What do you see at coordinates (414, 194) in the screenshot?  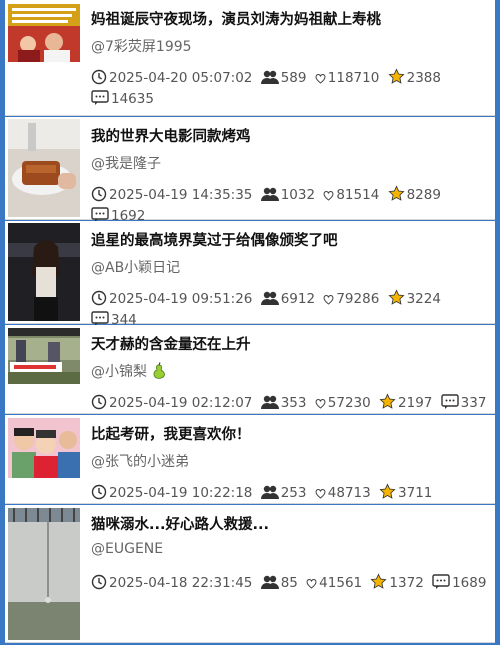 I see `favorite-count: 8289` at bounding box center [414, 194].